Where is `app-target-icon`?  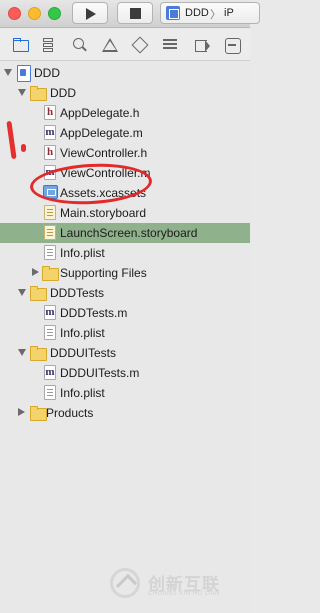 app-target-icon is located at coordinates (173, 13).